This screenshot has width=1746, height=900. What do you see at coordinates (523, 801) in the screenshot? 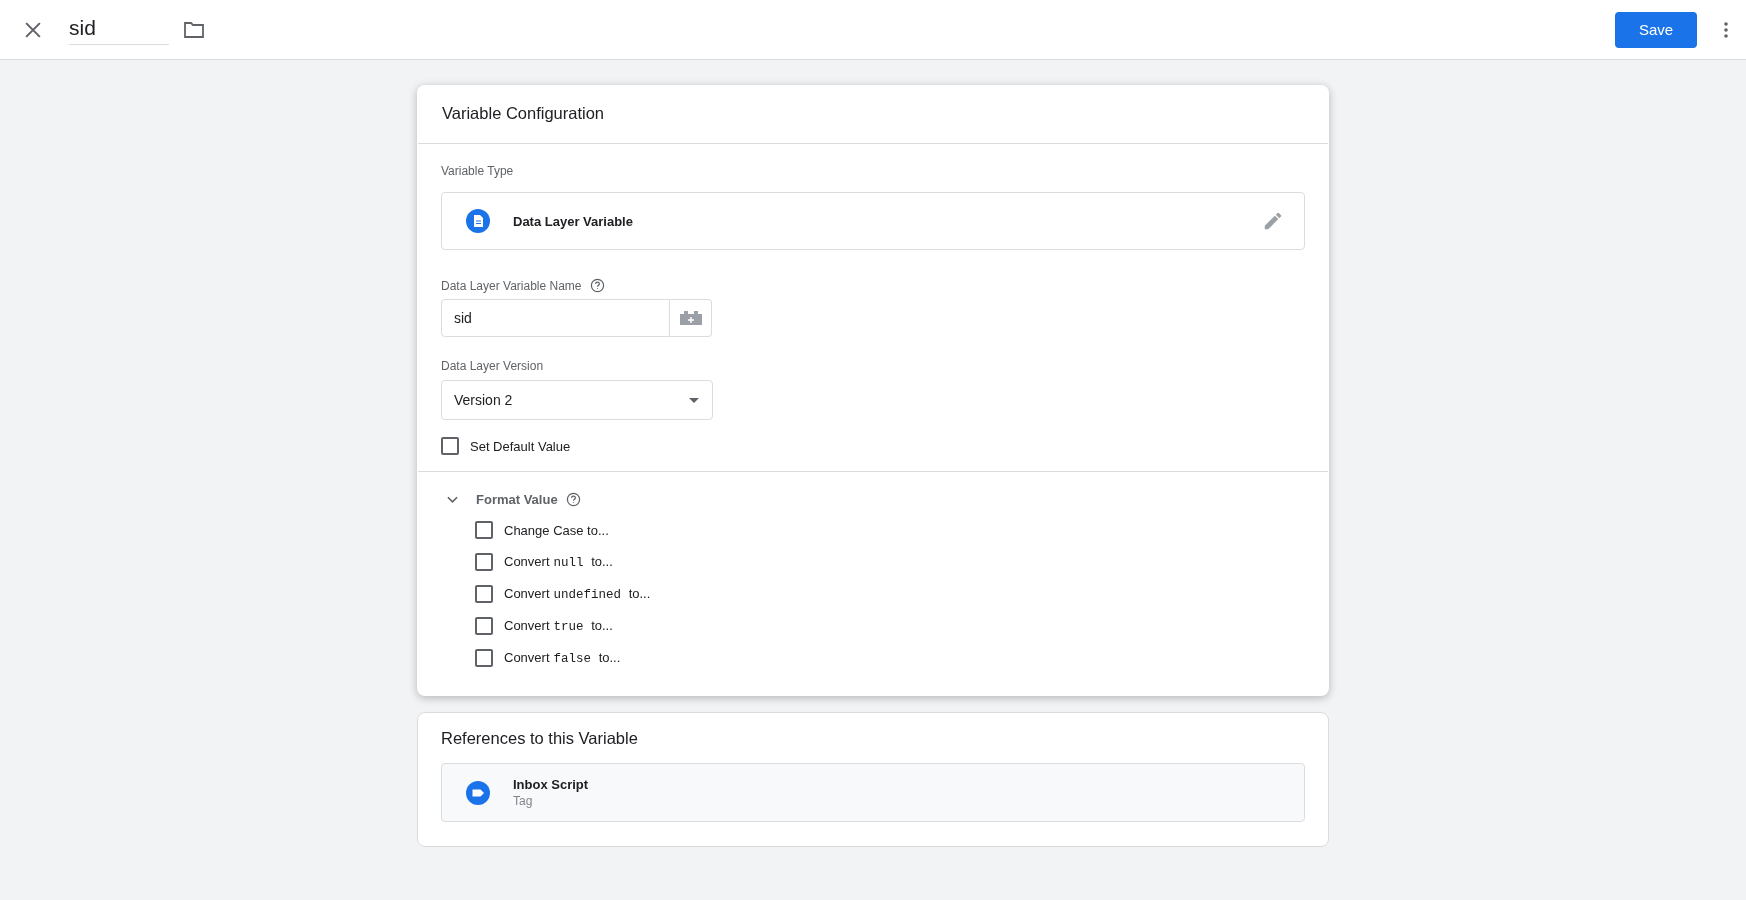
I see `reference-type: Tag` at bounding box center [523, 801].